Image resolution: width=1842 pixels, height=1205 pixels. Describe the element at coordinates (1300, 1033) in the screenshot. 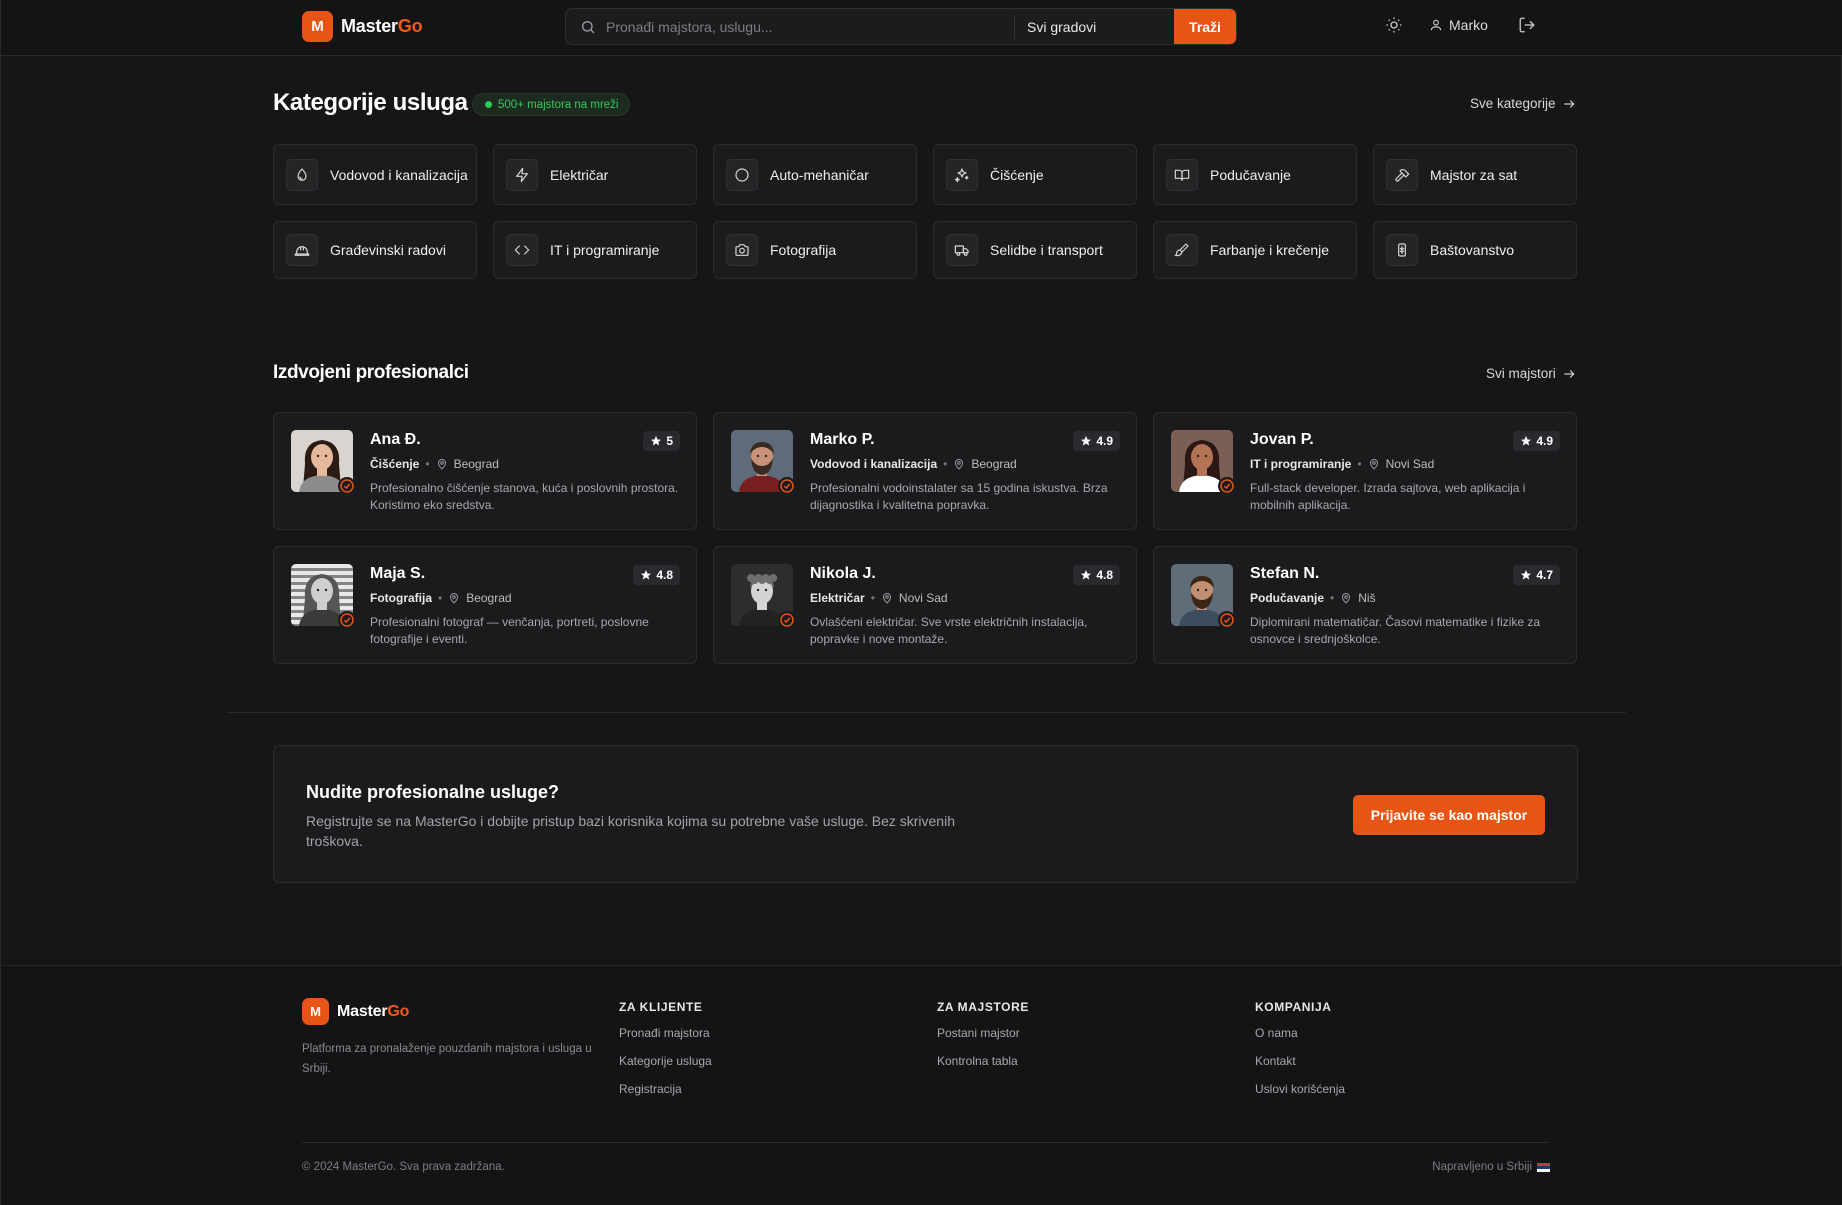

I see `footer-link: O nama` at that location.